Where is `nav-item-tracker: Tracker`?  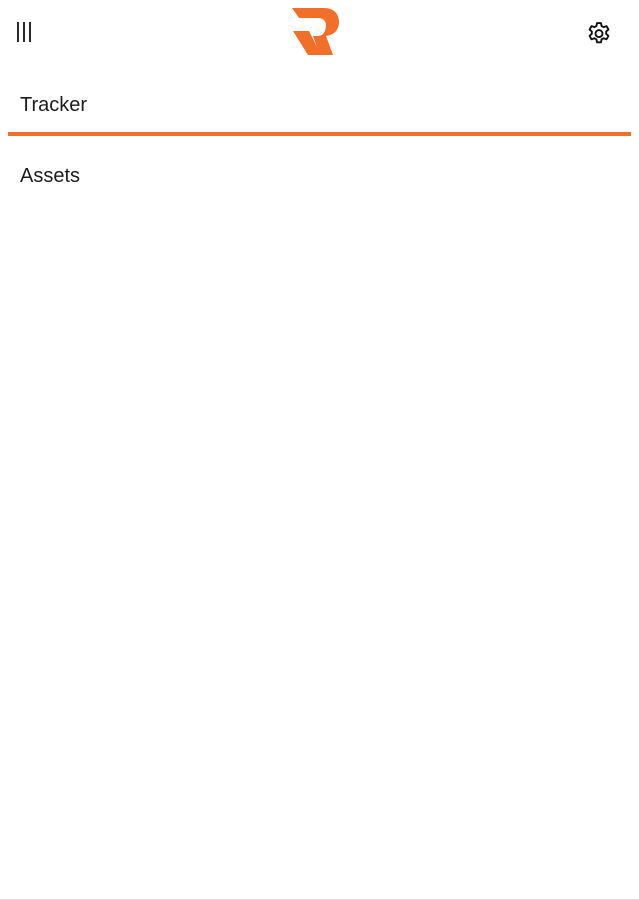 nav-item-tracker: Tracker is located at coordinates (319, 101).